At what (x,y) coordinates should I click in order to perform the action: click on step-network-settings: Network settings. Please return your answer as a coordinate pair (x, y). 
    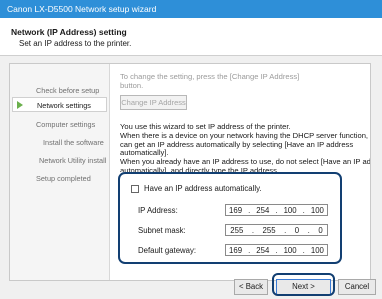
    Looking at the image, I should click on (59, 104).